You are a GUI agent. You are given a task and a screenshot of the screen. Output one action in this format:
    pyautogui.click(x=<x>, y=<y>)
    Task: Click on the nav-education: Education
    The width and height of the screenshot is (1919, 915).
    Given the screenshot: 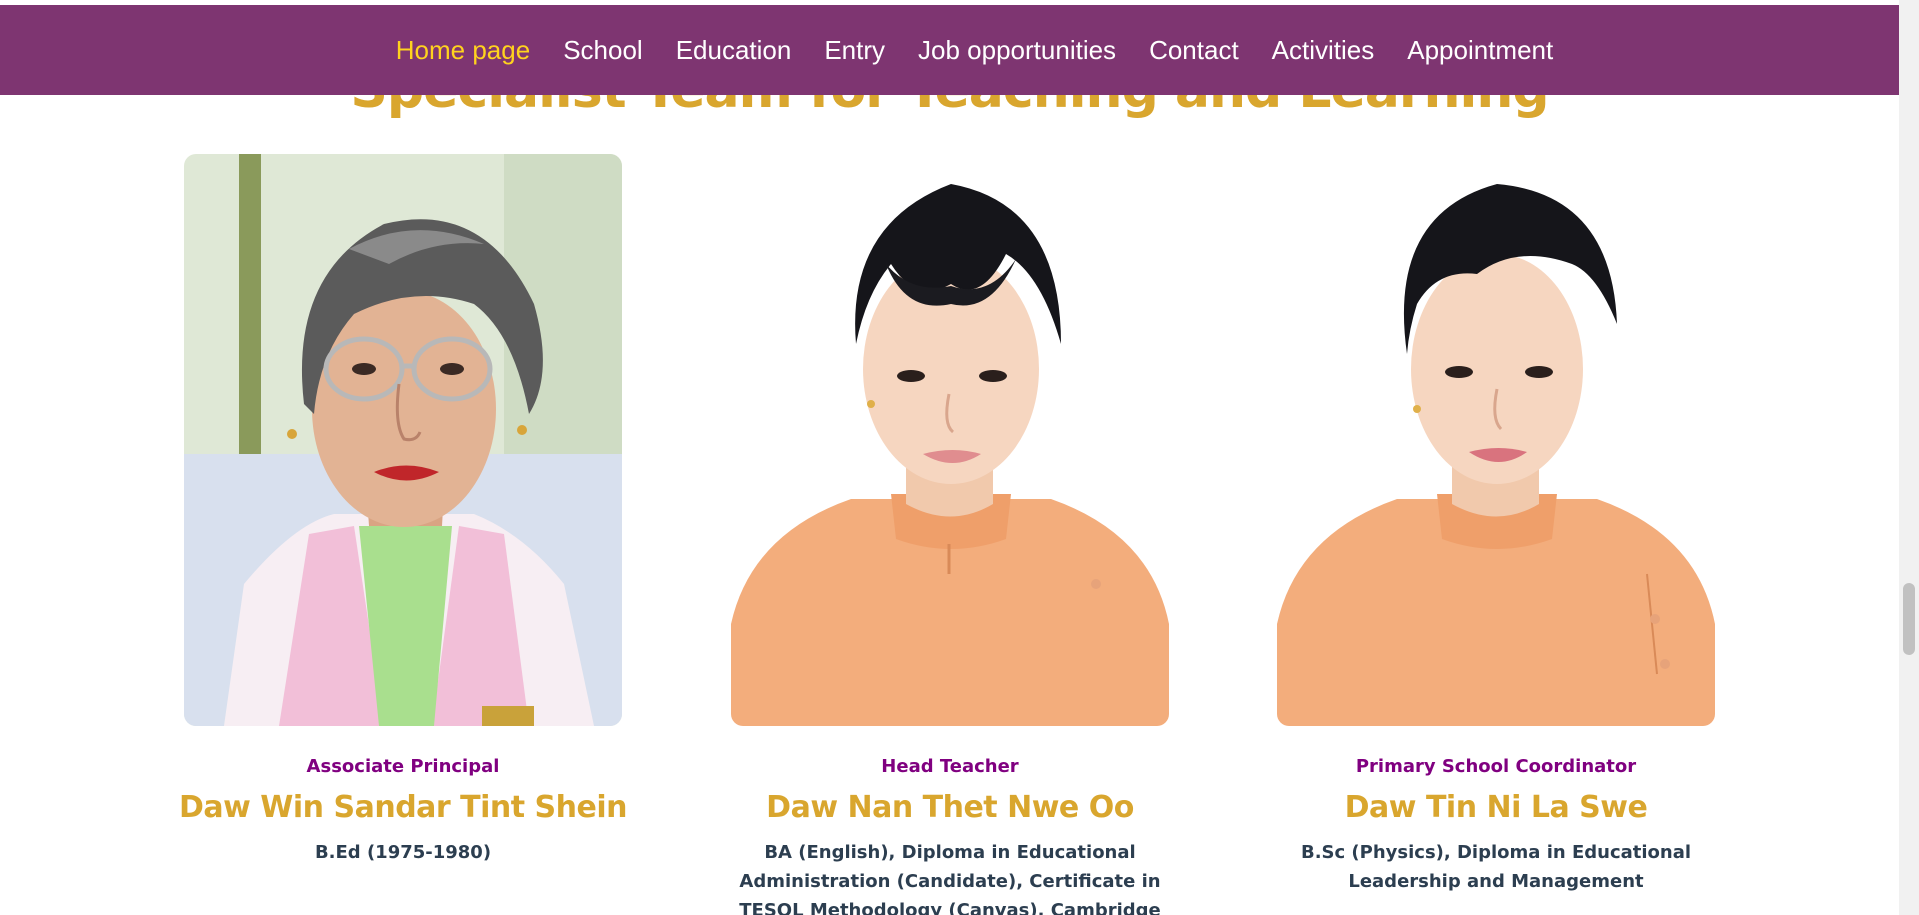 What is the action you would take?
    pyautogui.click(x=734, y=50)
    